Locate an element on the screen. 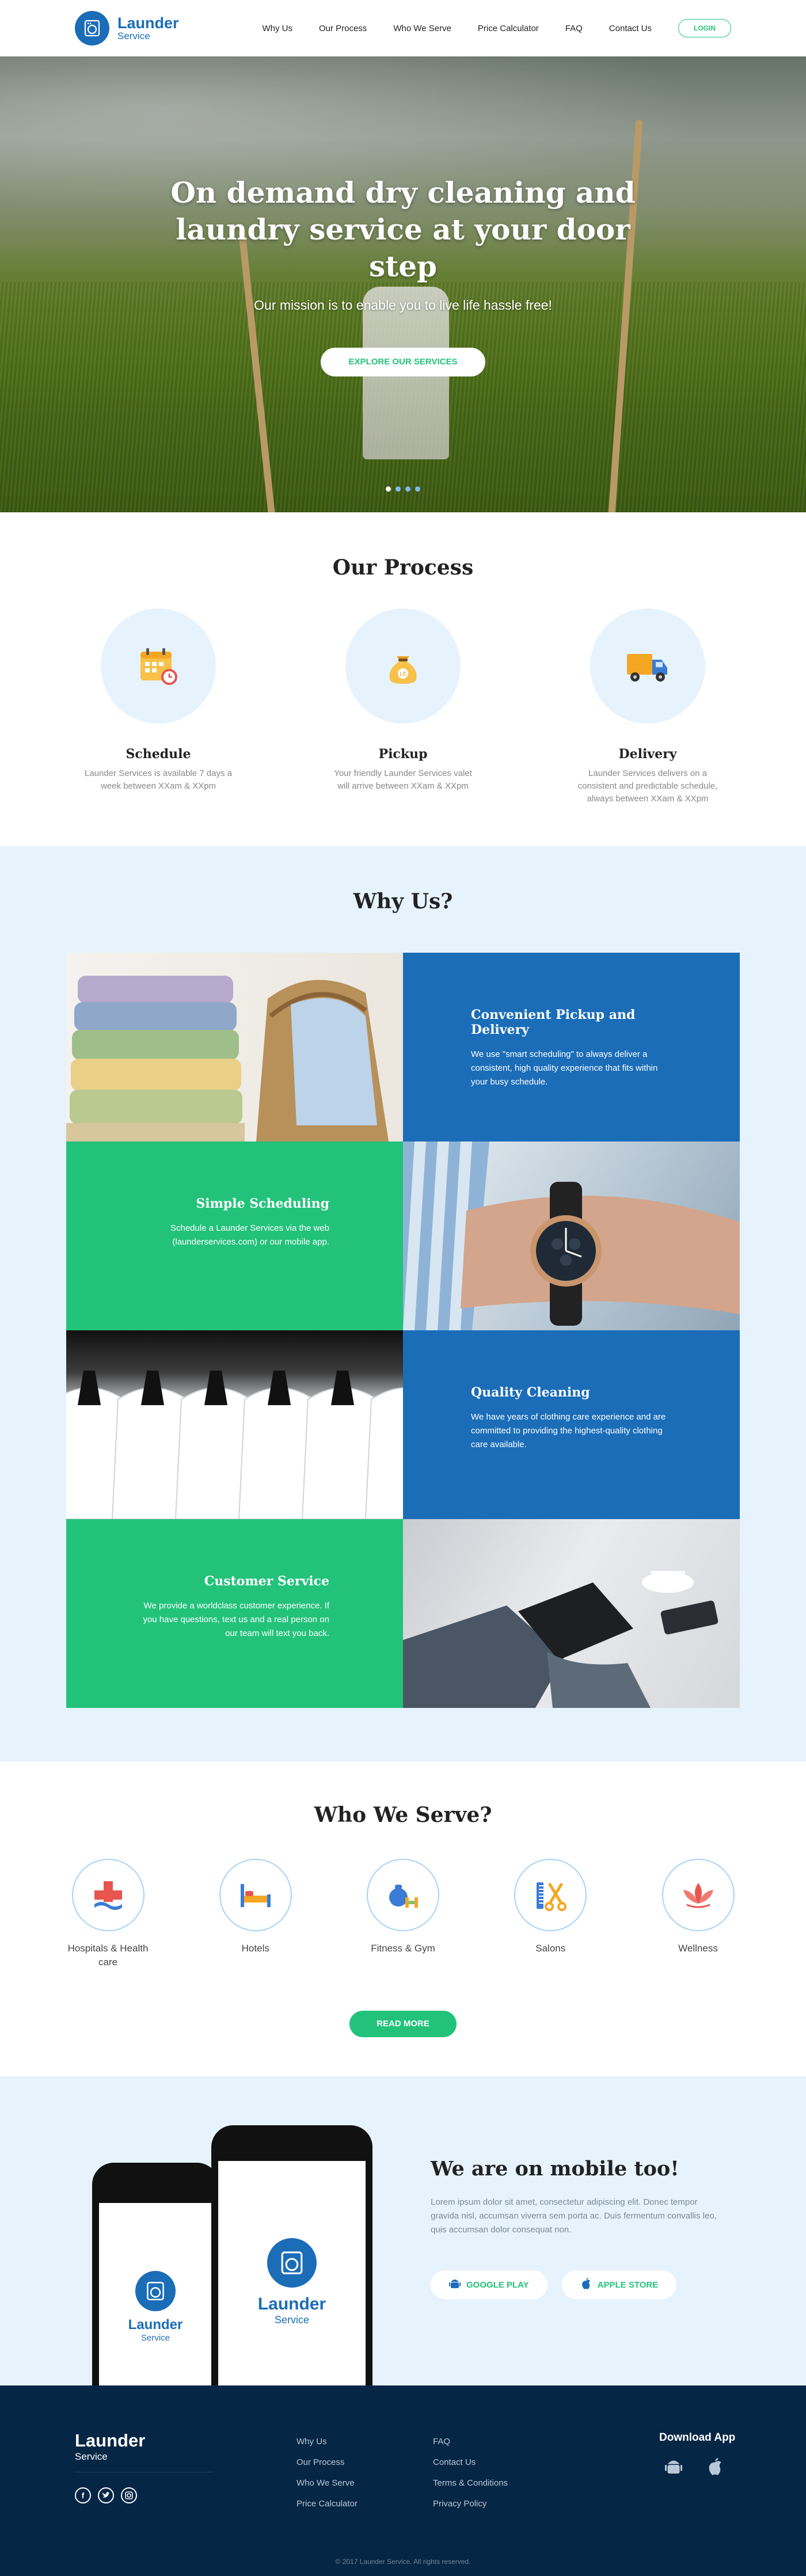 Image resolution: width=806 pixels, height=2576 pixels. watch-photo is located at coordinates (571, 1235).